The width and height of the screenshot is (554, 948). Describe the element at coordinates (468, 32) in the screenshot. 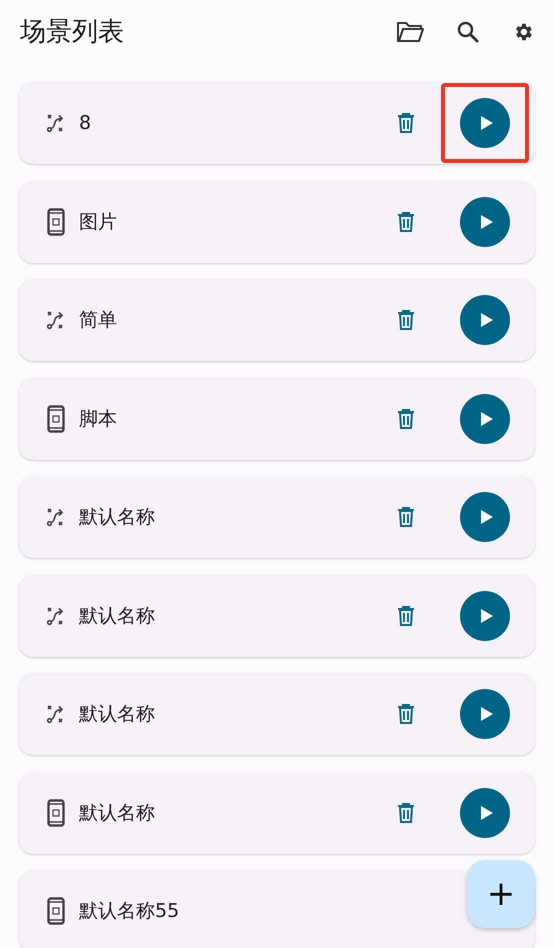

I see `search-icon` at that location.